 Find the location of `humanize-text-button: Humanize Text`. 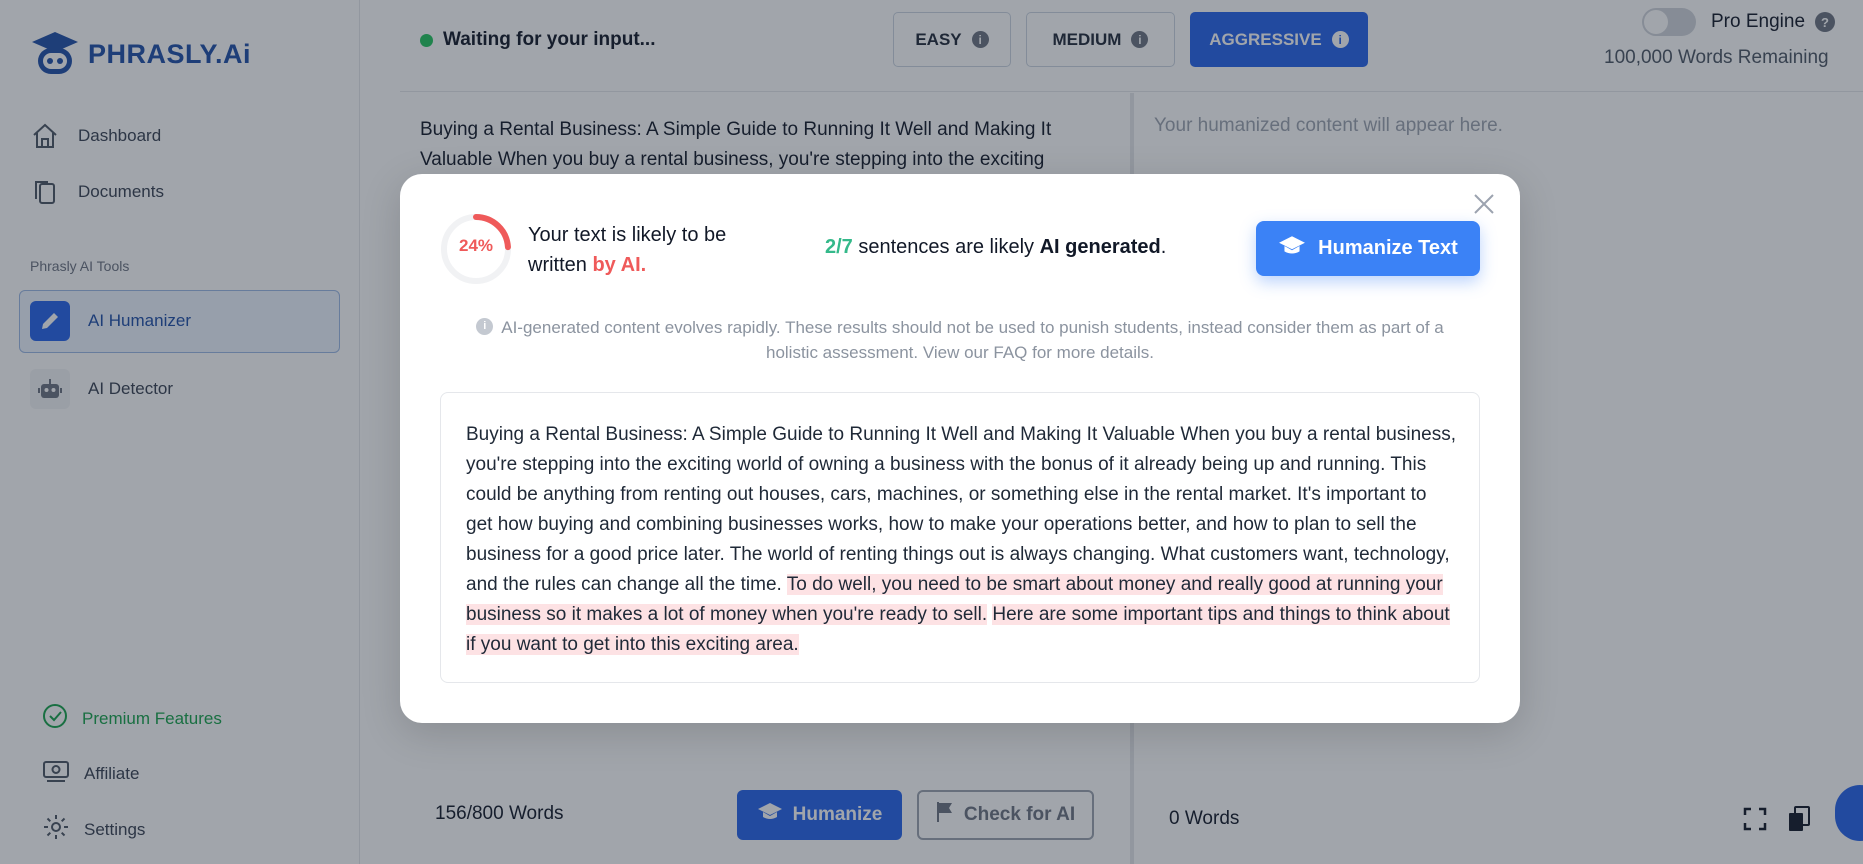

humanize-text-button: Humanize Text is located at coordinates (1368, 248).